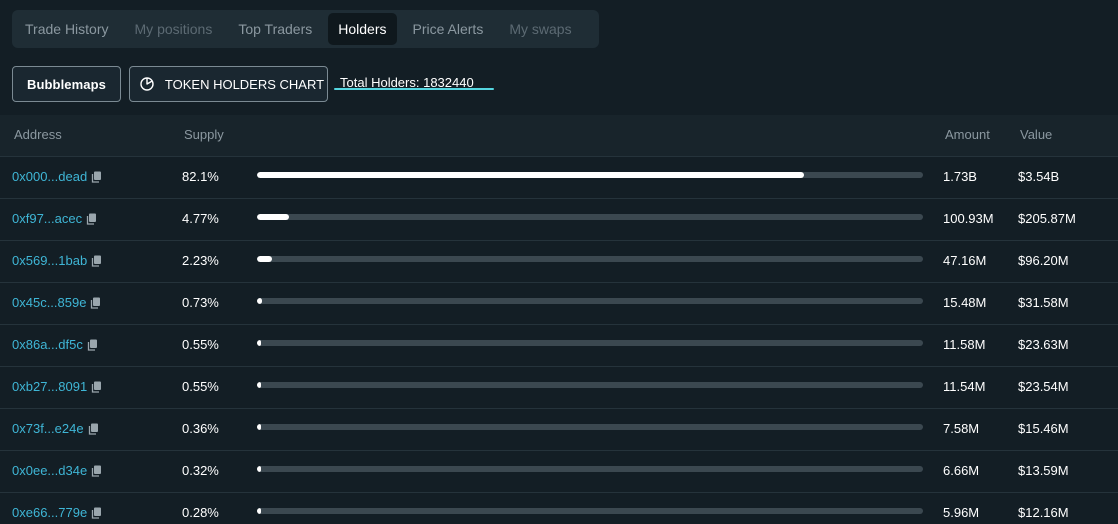  I want to click on total-holders-underline, so click(414, 89).